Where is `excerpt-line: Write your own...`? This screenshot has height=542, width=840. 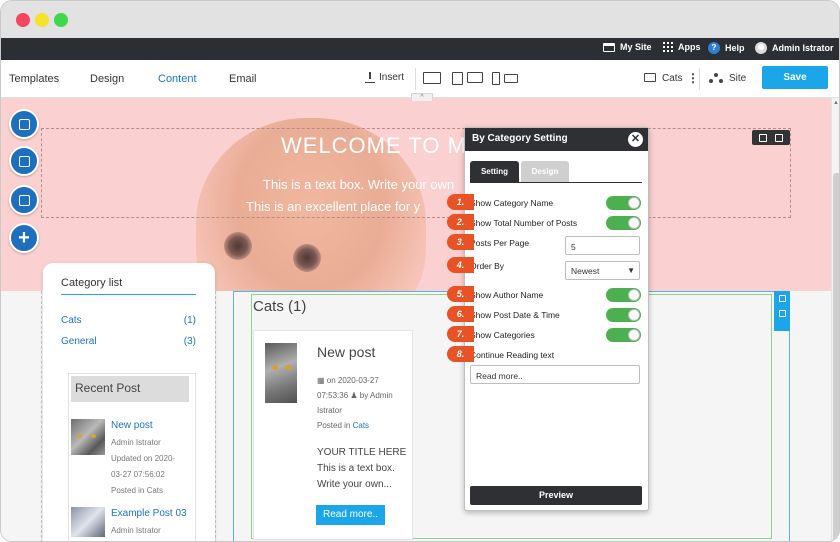 excerpt-line: Write your own... is located at coordinates (354, 484).